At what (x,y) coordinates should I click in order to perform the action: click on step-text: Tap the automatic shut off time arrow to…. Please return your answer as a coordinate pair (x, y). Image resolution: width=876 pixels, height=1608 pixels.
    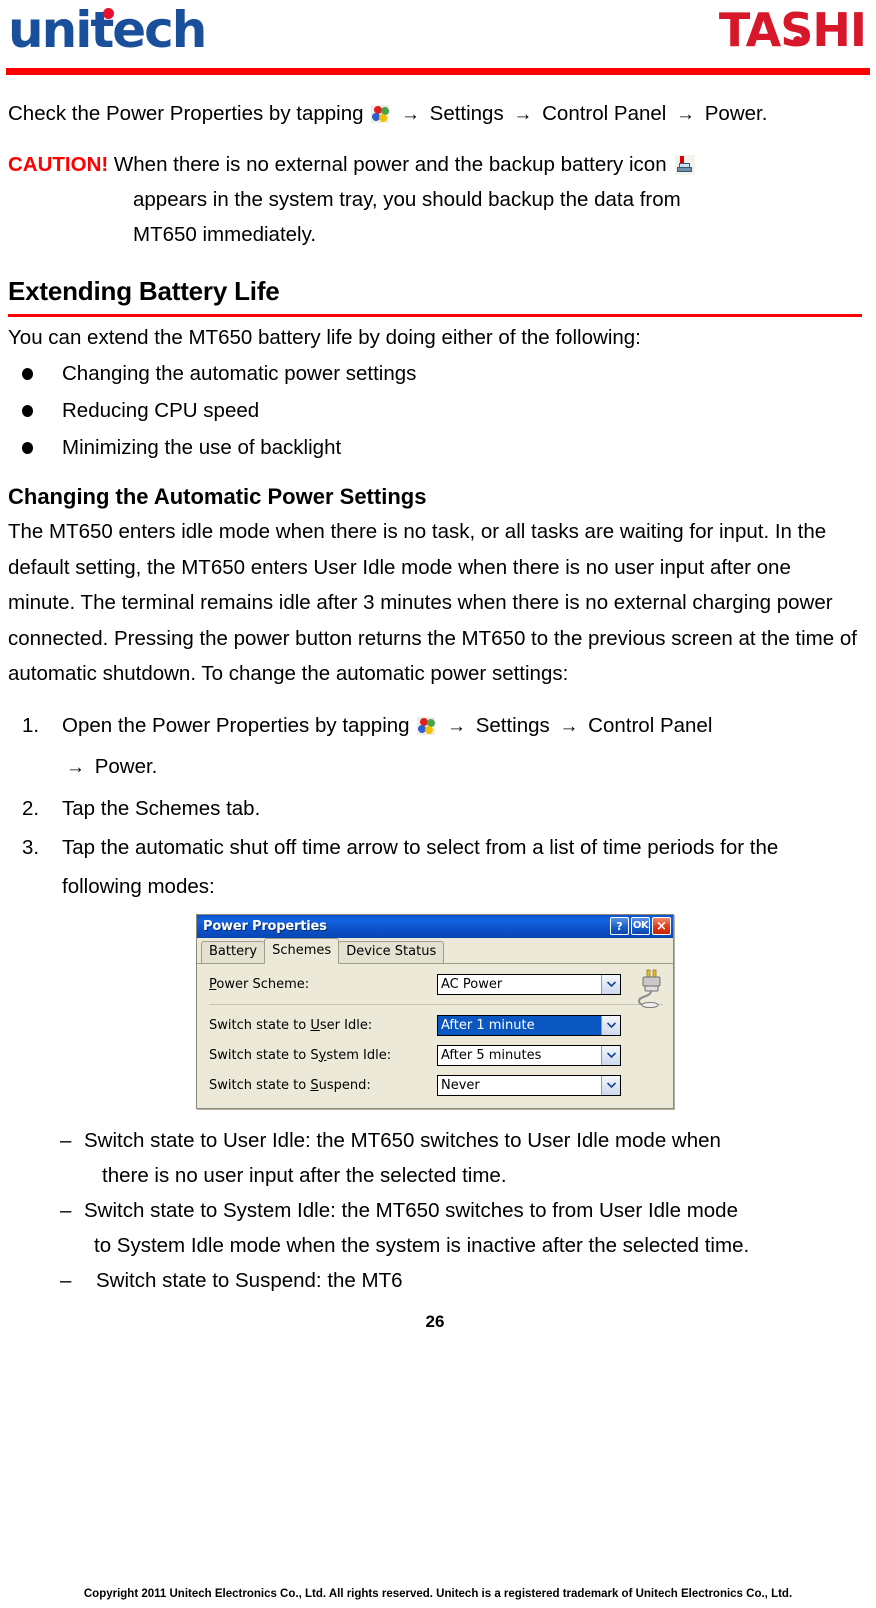
    Looking at the image, I should click on (420, 866).